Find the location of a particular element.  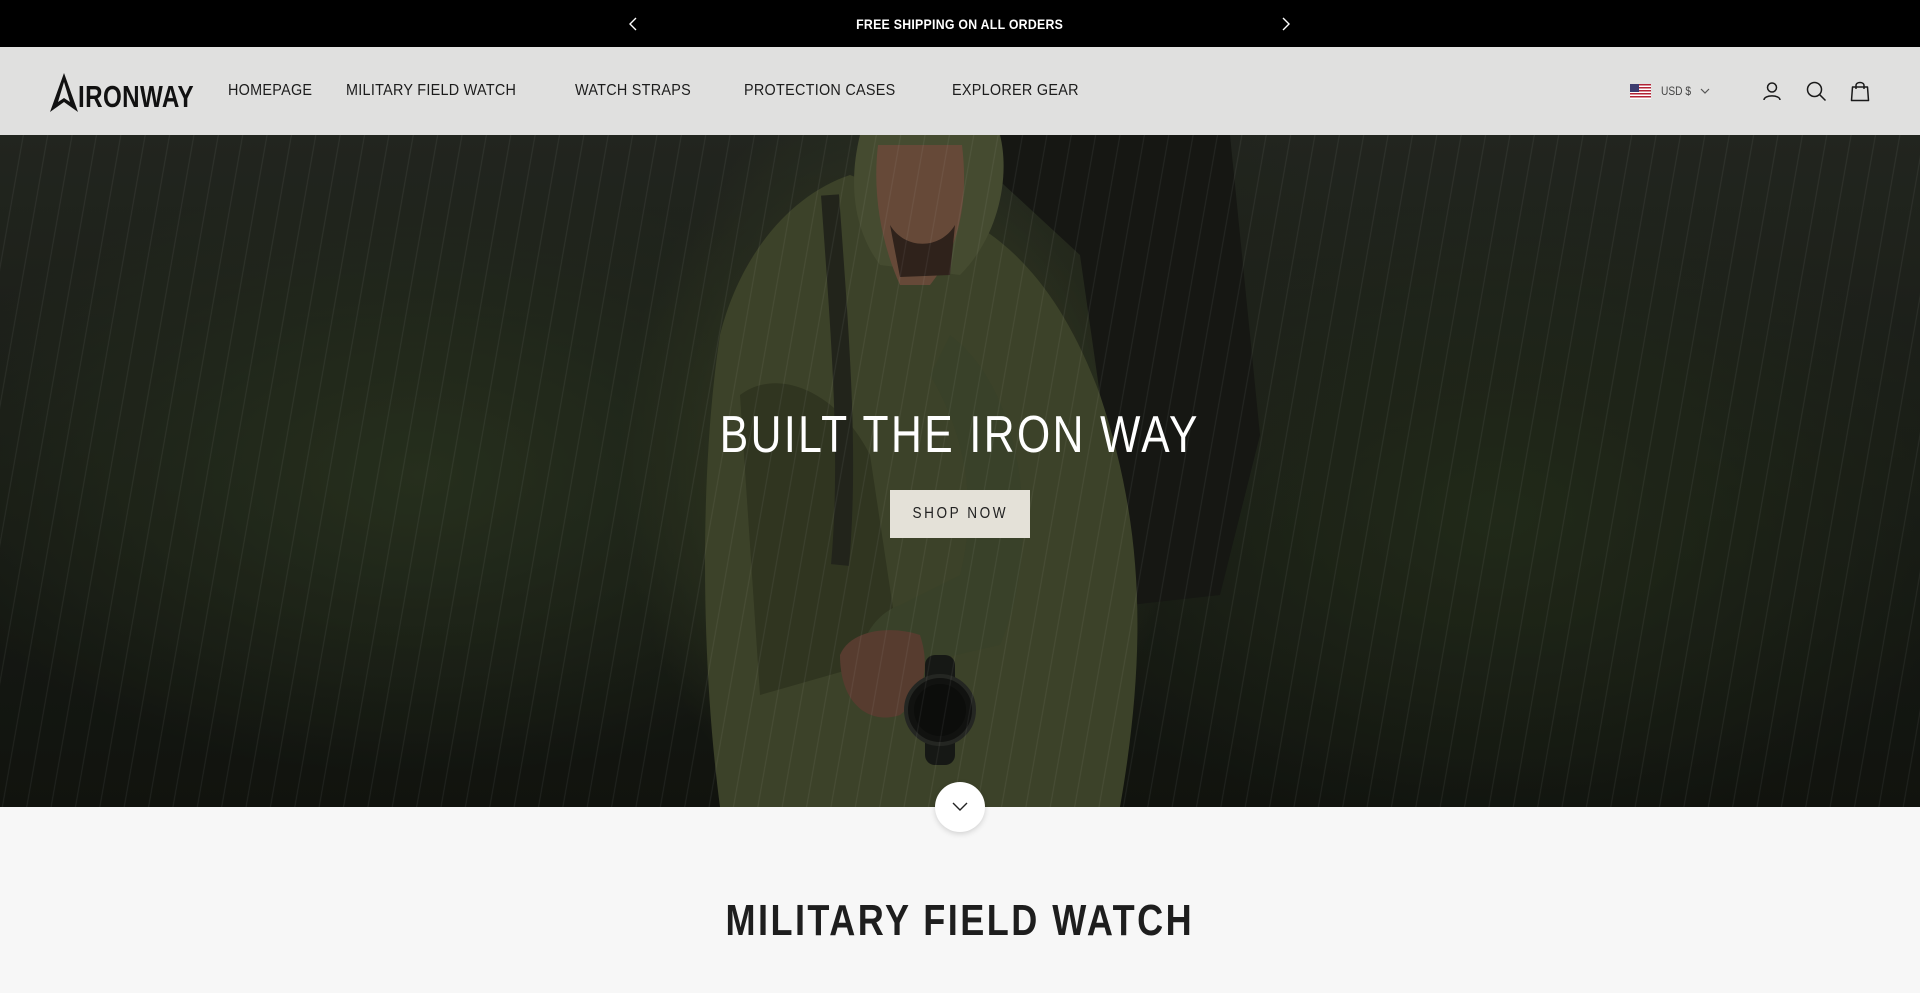

us-flag-icon is located at coordinates (1640, 91).